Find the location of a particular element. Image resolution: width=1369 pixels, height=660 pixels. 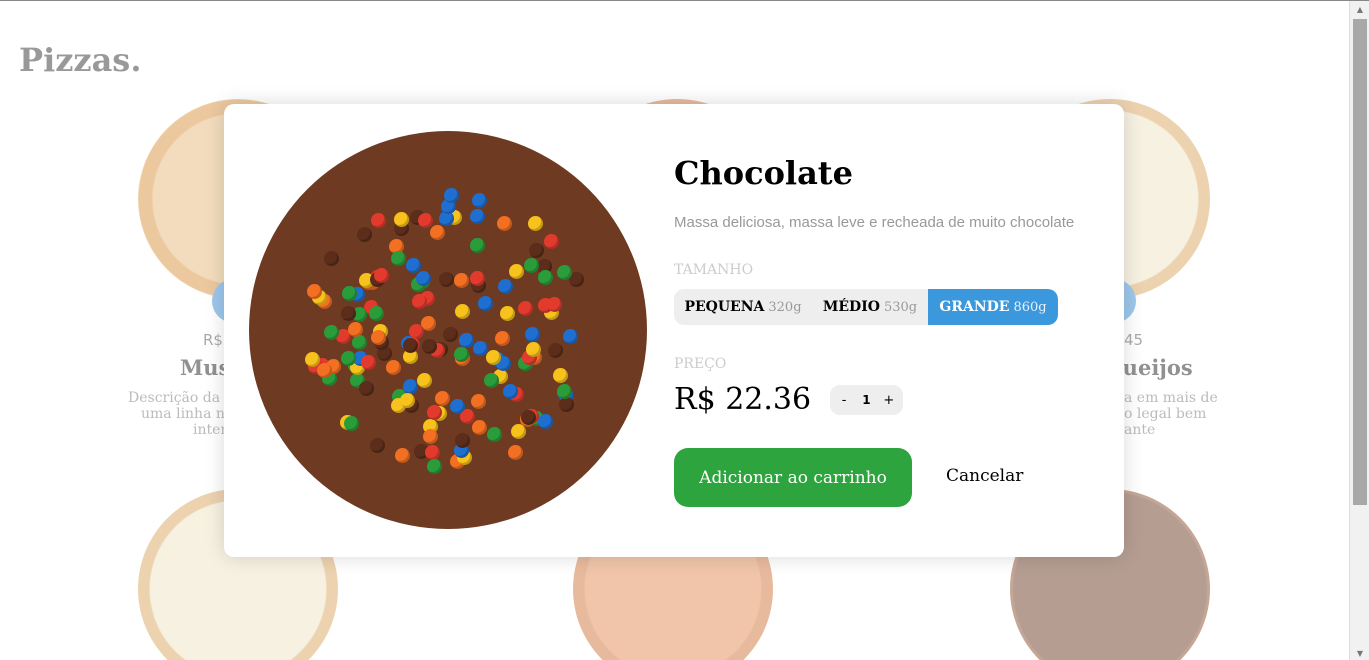

price-label: PREÇO is located at coordinates (700, 364).